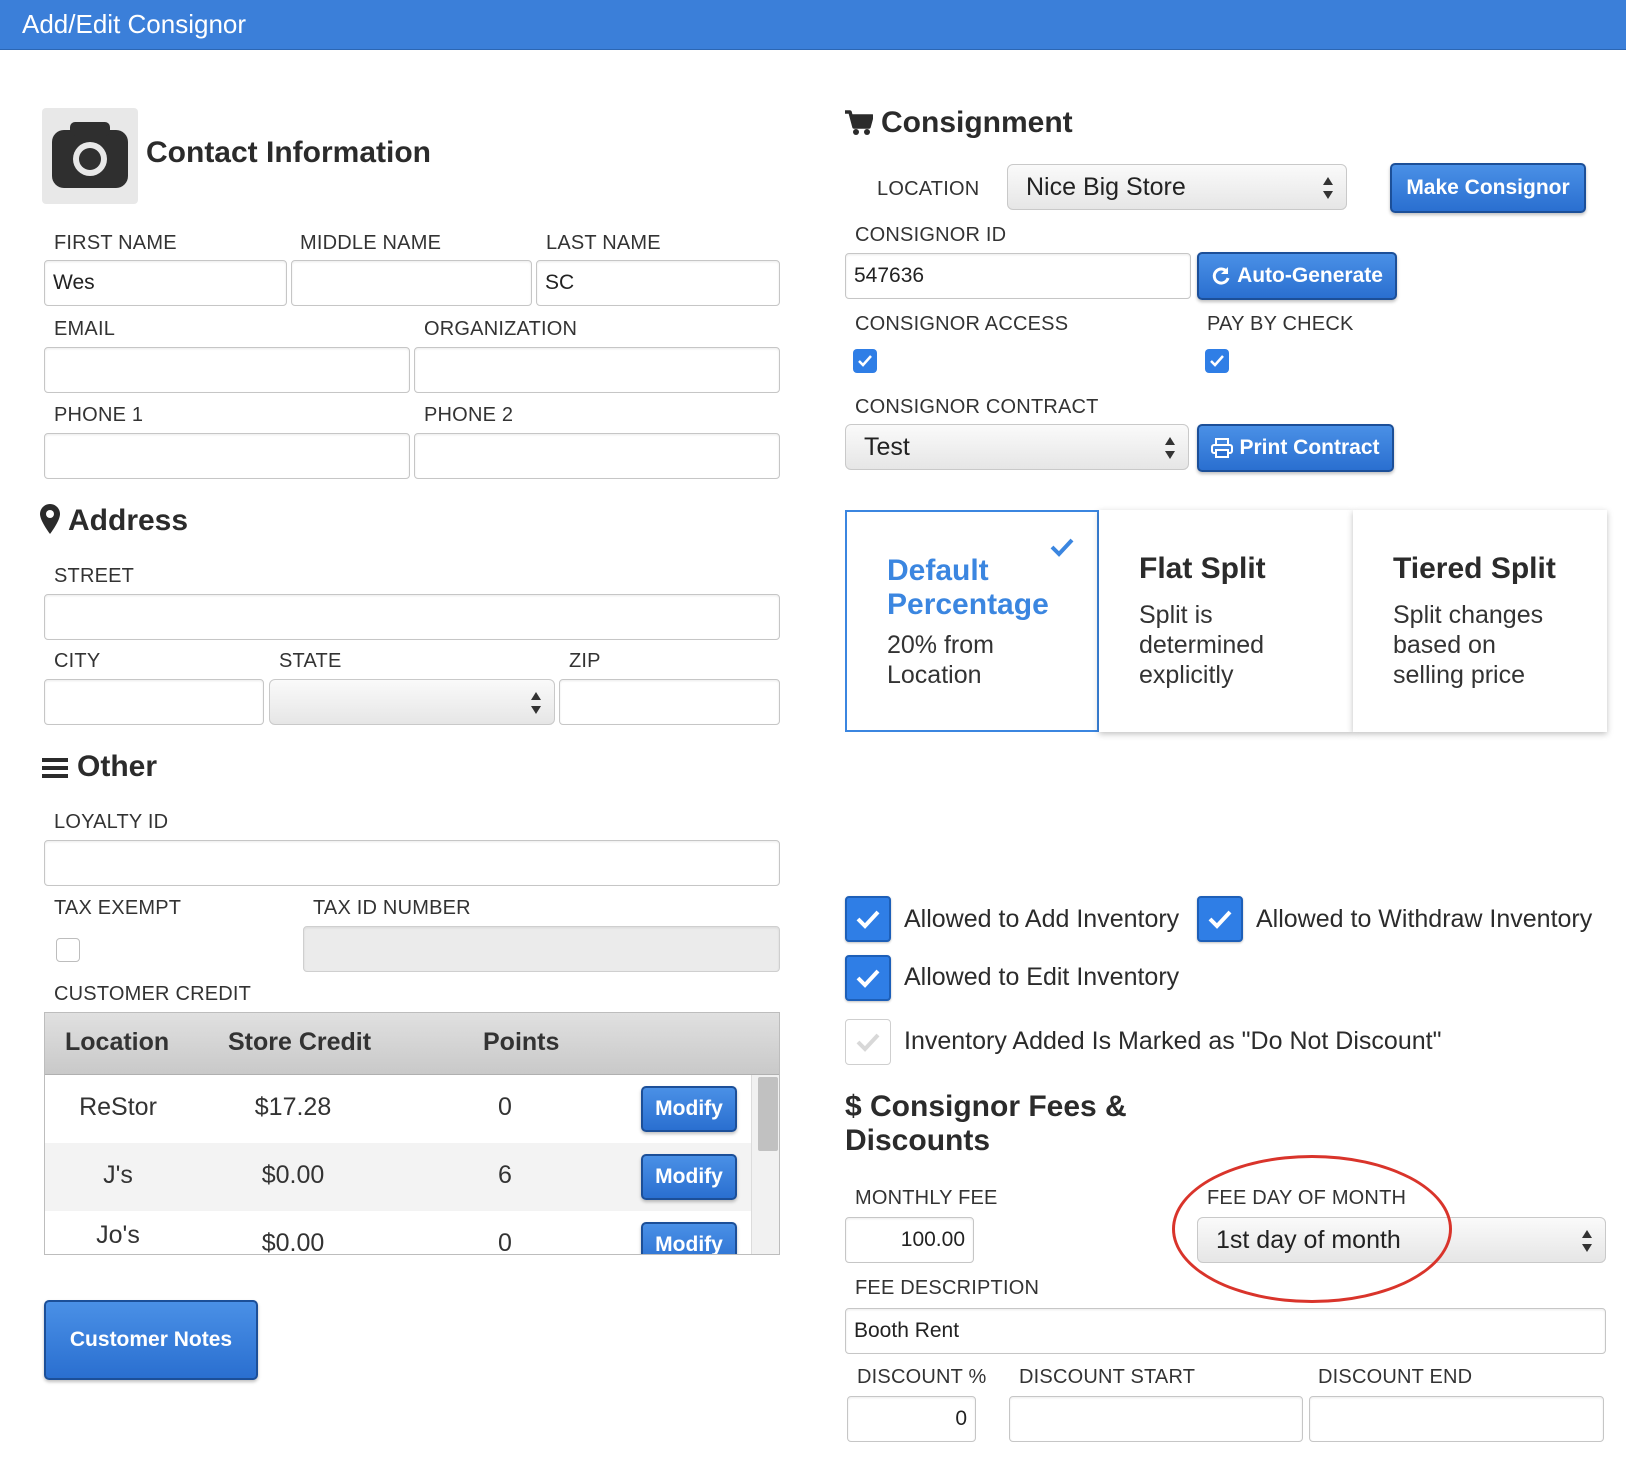 Image resolution: width=1626 pixels, height=1464 pixels. I want to click on table-row: ReStor $17.28 0 Modify, so click(398, 1109).